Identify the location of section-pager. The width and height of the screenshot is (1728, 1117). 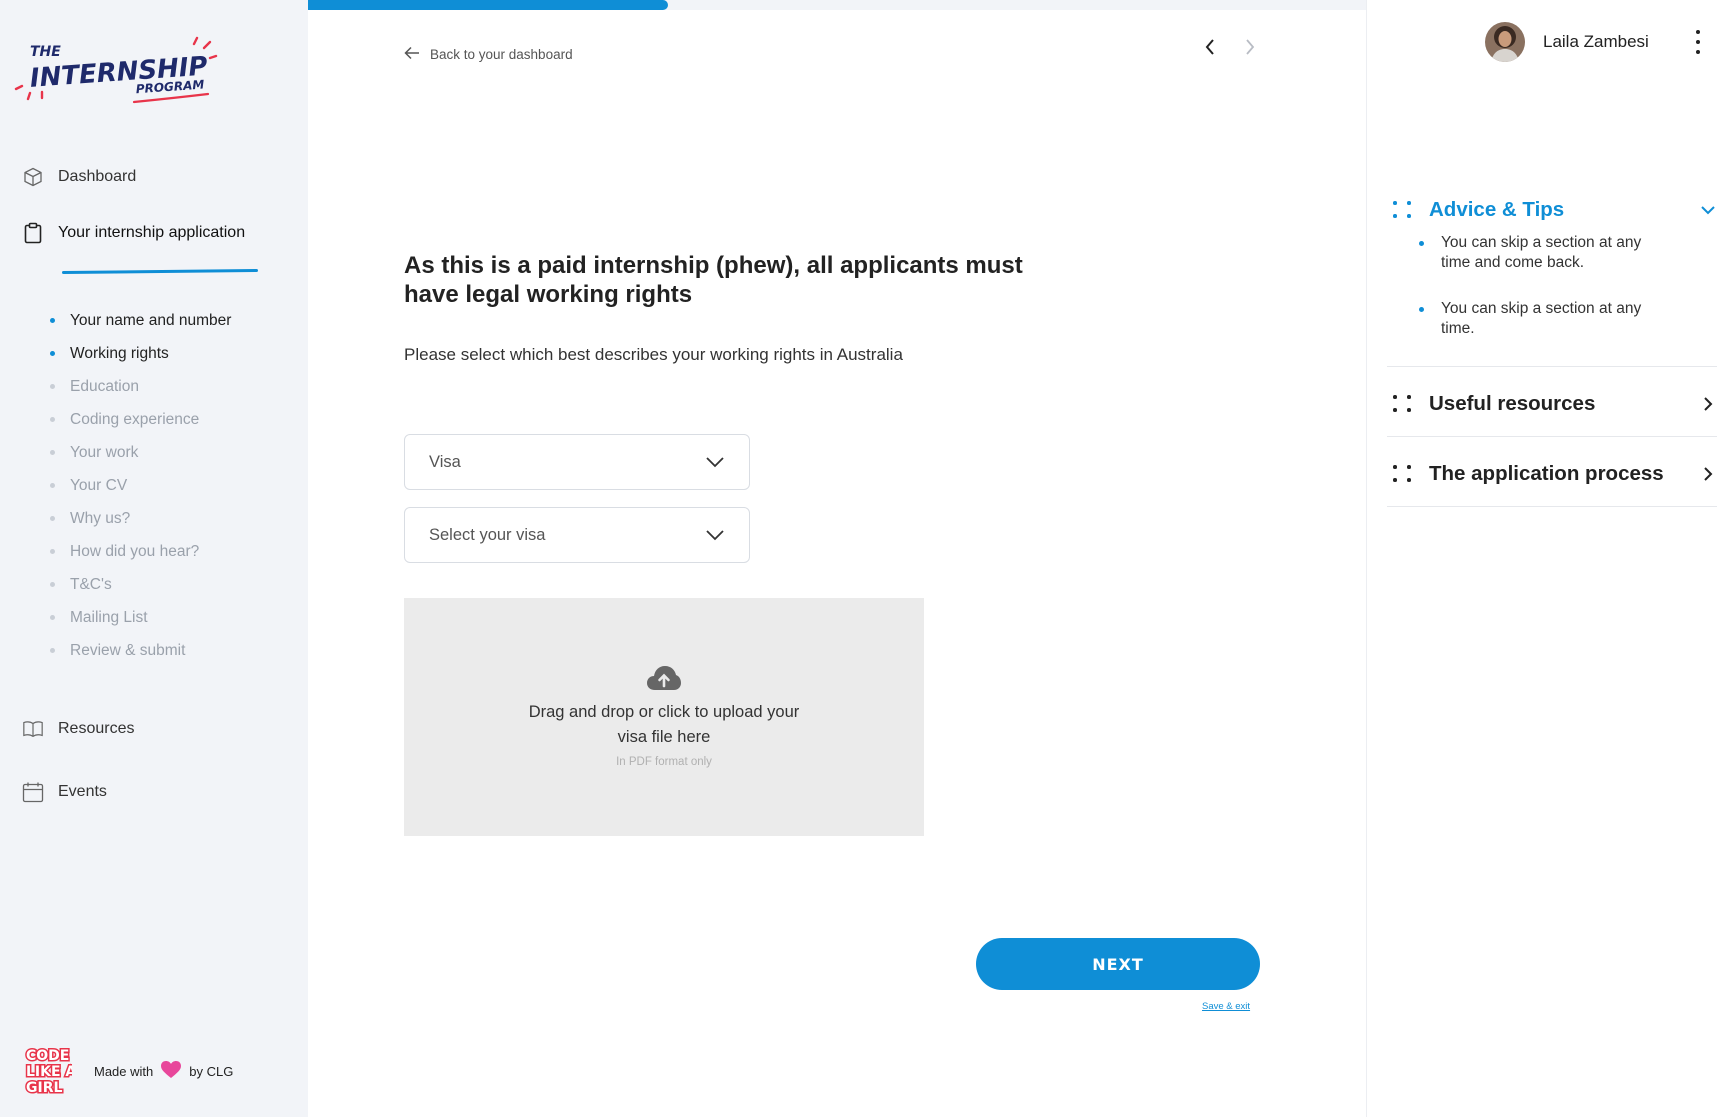
(1230, 47).